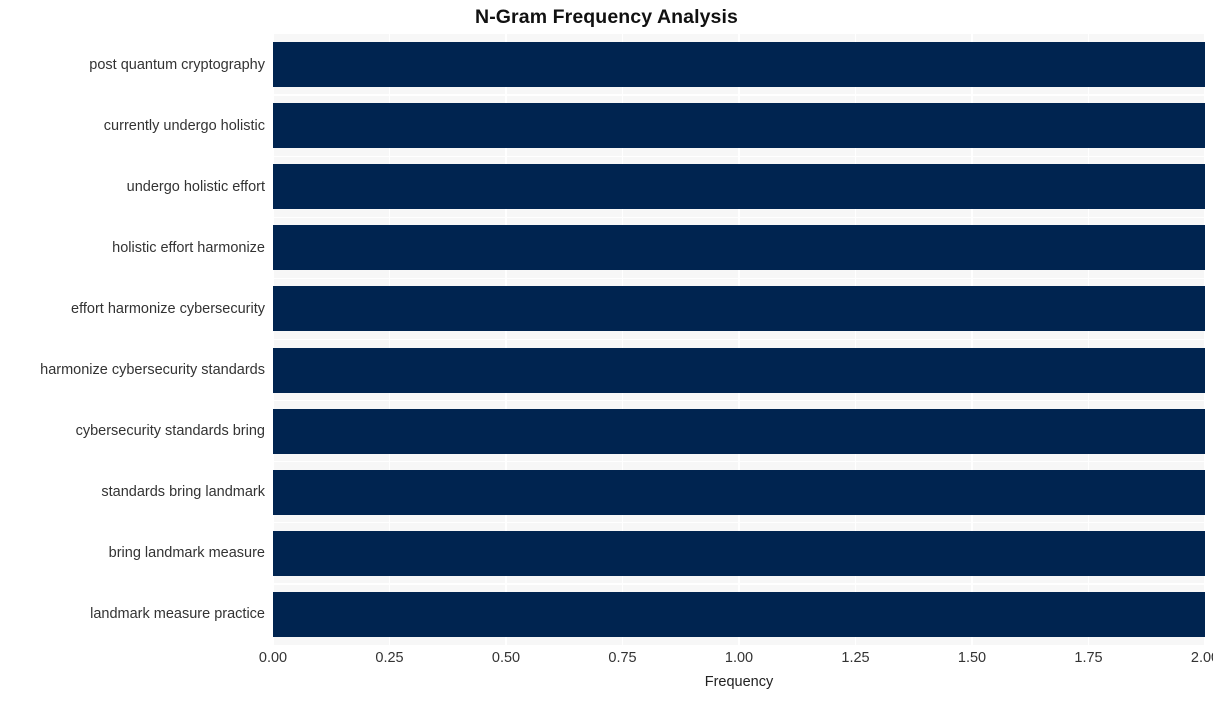 This screenshot has width=1213, height=701. Describe the element at coordinates (186, 553) in the screenshot. I see `y-axis-tick-label: bring landmark measure` at that location.